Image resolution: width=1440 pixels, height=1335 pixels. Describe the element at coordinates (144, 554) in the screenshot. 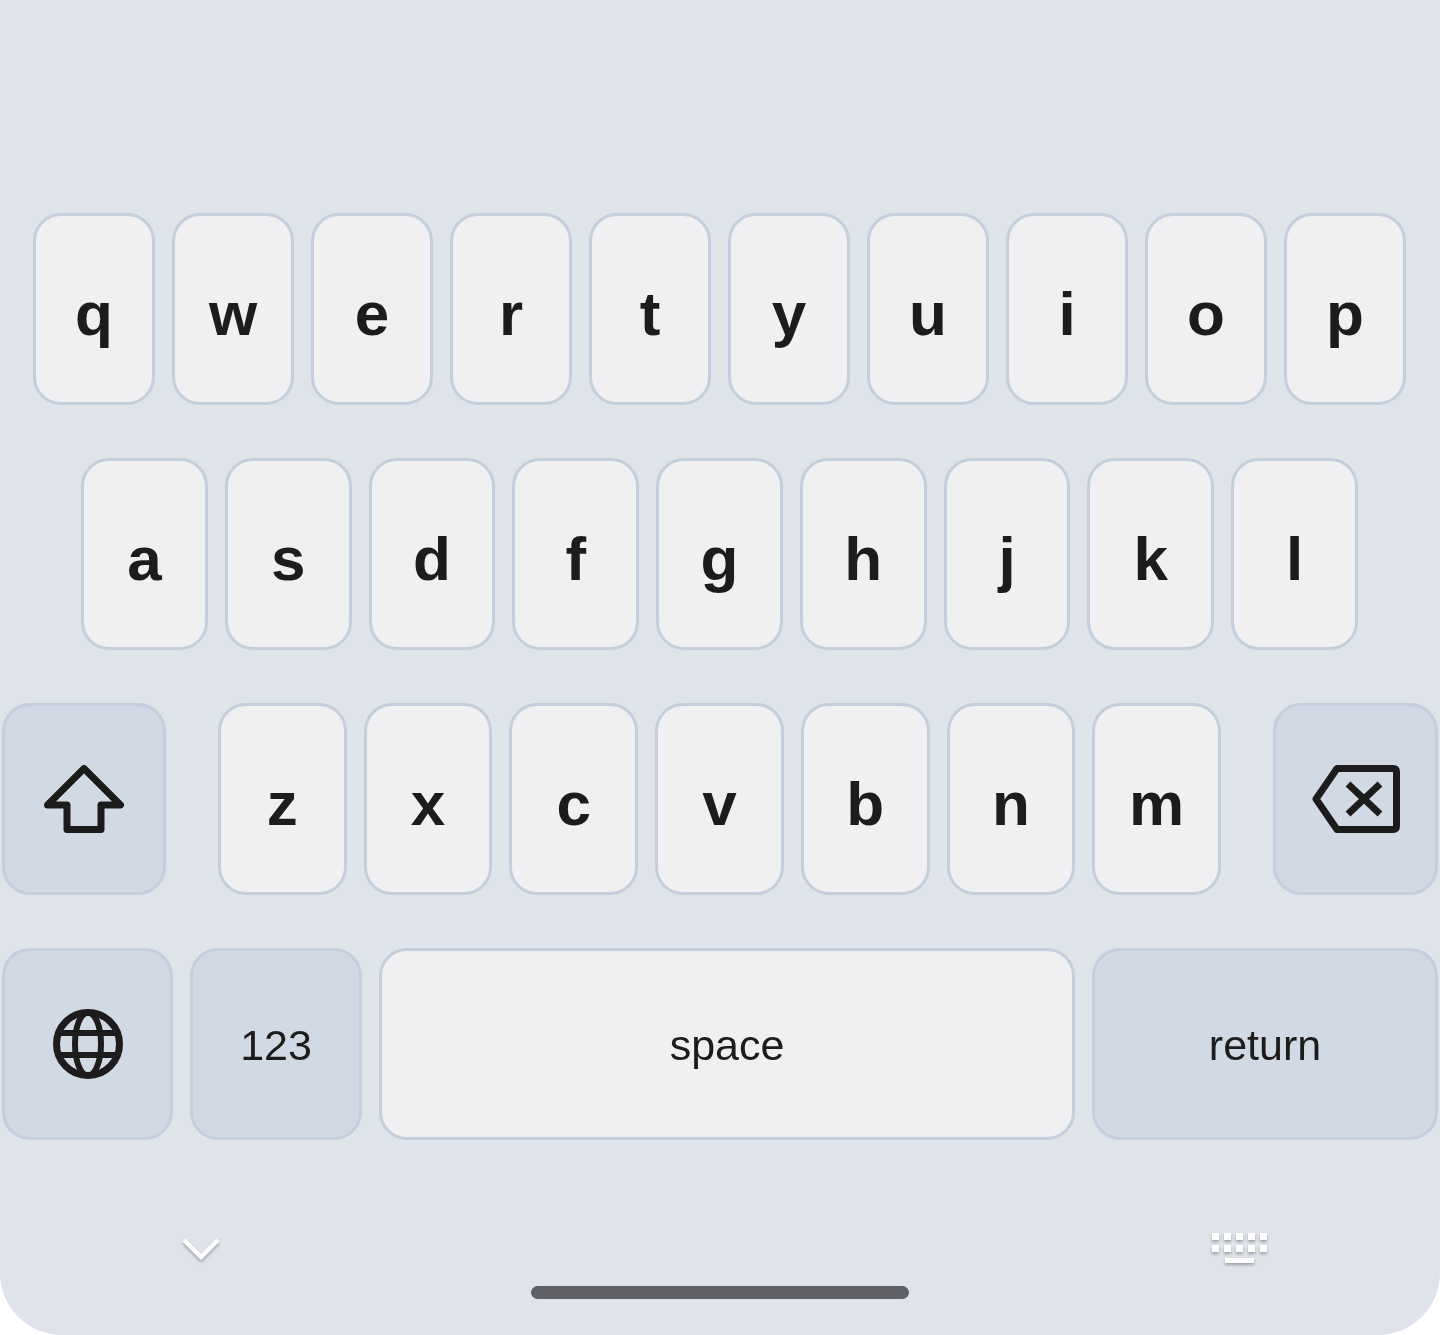

I see `letter-key: a` at that location.